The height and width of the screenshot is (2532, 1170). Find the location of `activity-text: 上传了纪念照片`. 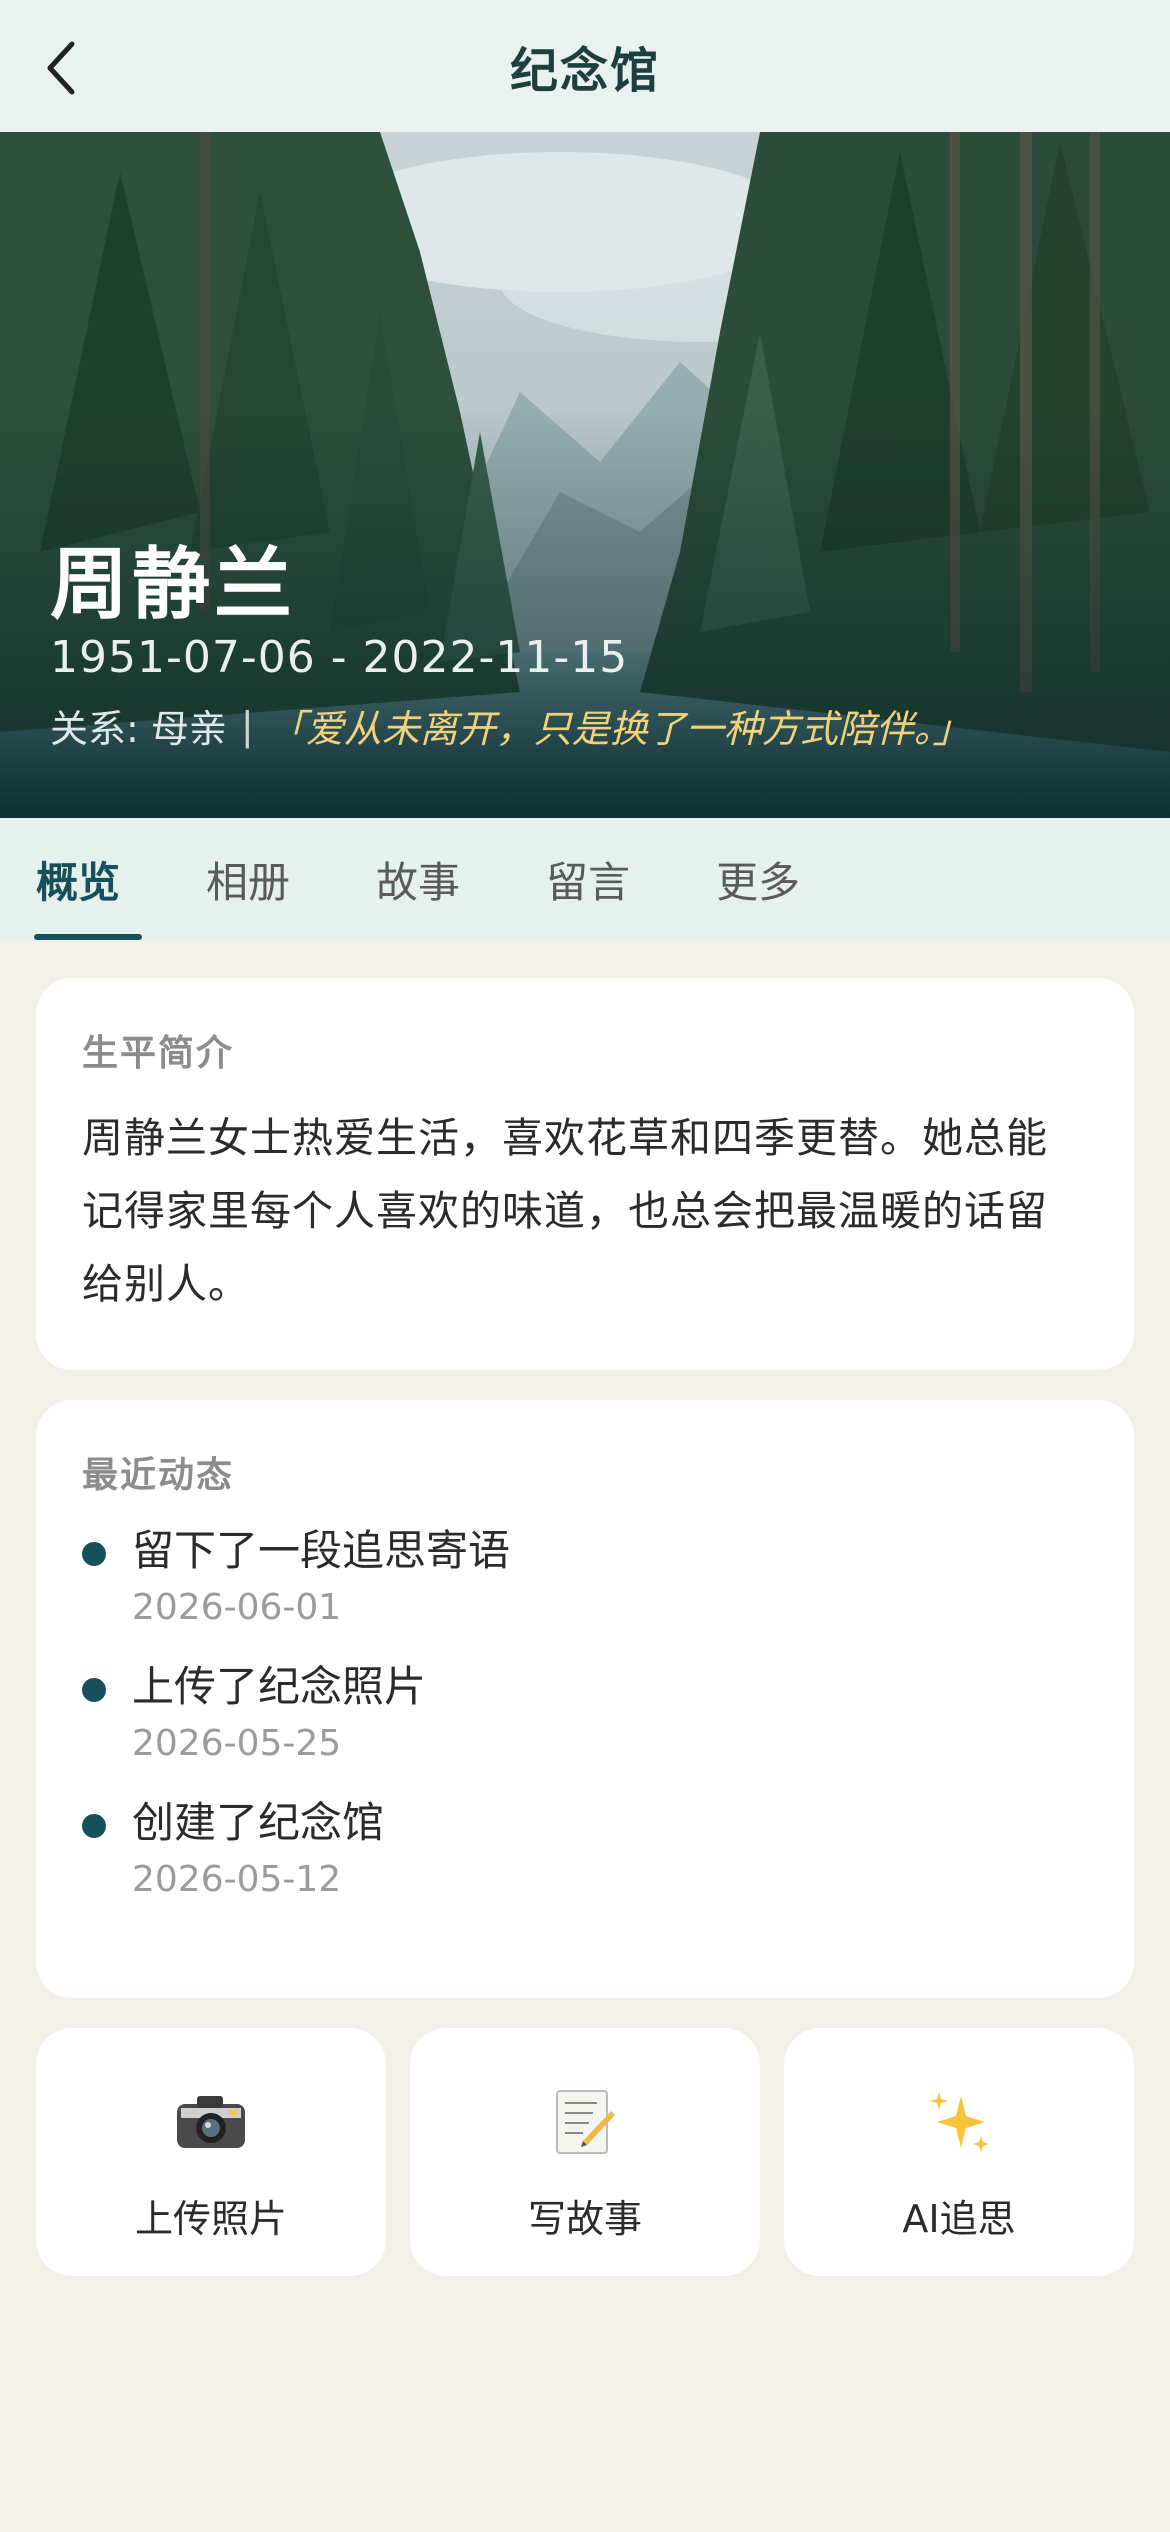

activity-text: 上传了纪念照片 is located at coordinates (279, 1686).